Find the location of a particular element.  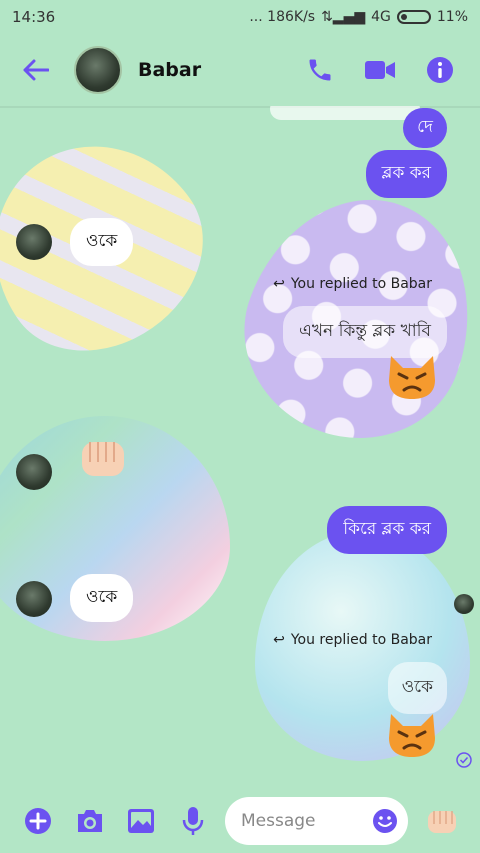

video-call-button is located at coordinates (380, 70).